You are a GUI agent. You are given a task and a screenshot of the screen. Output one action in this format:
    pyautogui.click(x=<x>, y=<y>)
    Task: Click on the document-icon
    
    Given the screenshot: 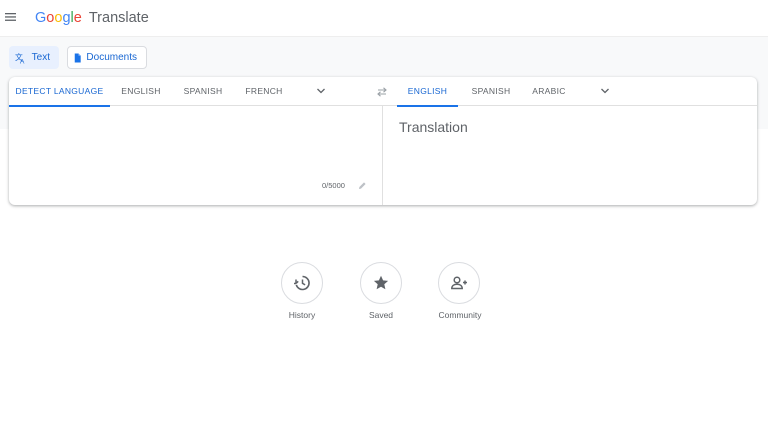 What is the action you would take?
    pyautogui.click(x=77, y=57)
    